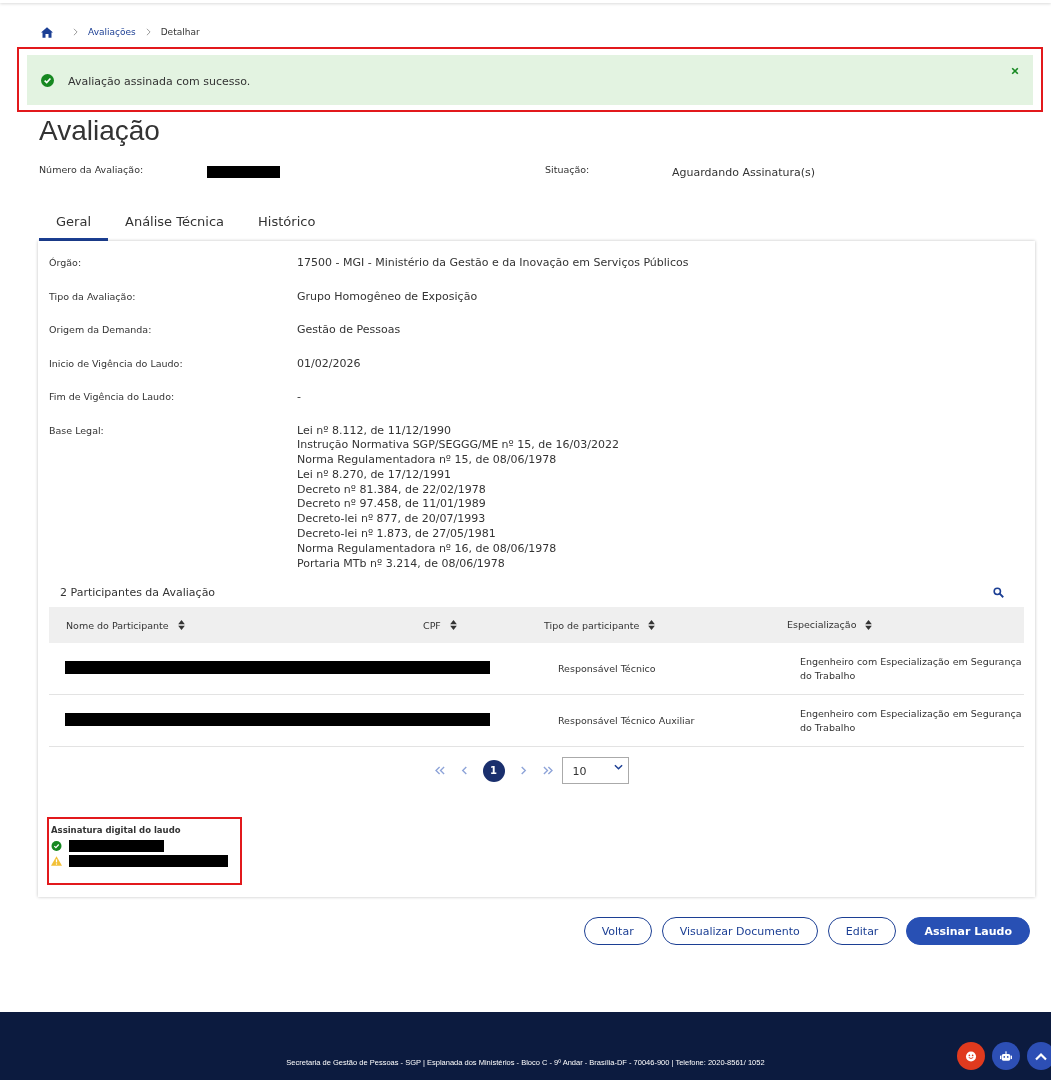  What do you see at coordinates (116, 830) in the screenshot?
I see `section-title: Assinatura digital do laudo` at bounding box center [116, 830].